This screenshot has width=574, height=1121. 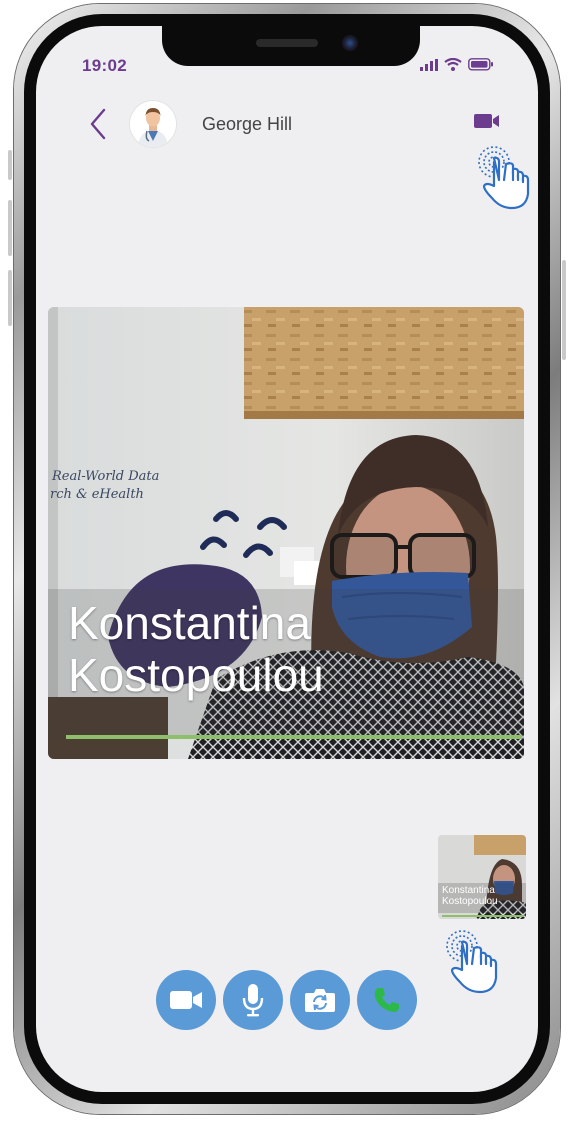 I want to click on volume-down-button, so click(x=10, y=298).